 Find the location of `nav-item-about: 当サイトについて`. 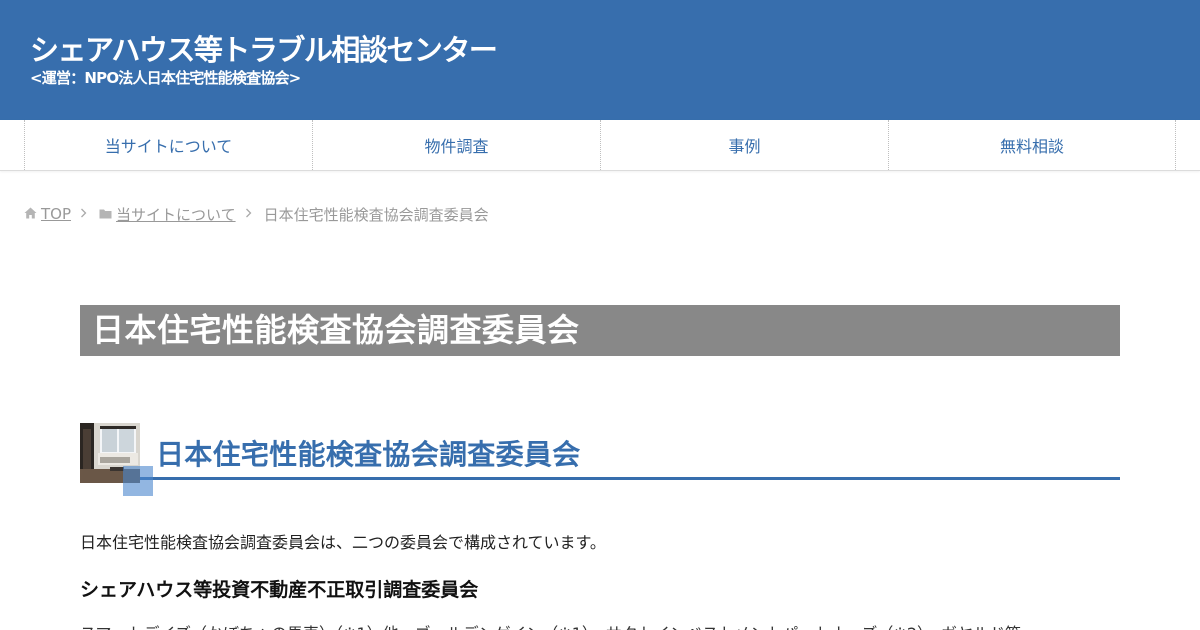

nav-item-about: 当サイトについて is located at coordinates (168, 145).